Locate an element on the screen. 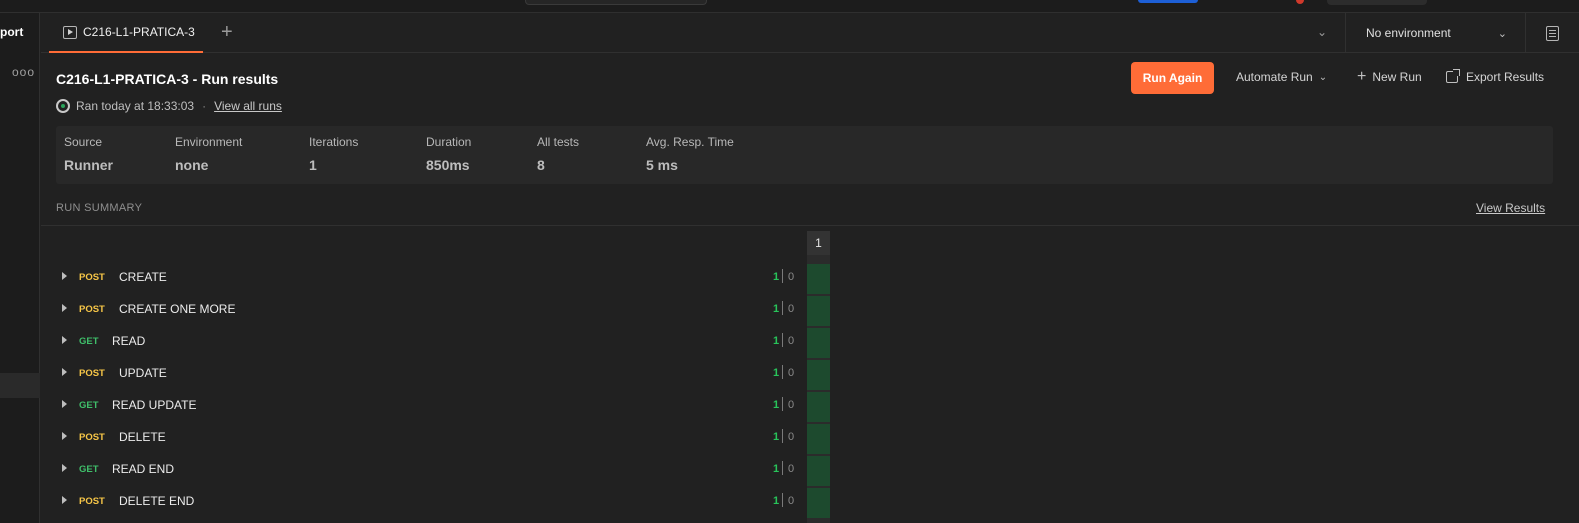 Image resolution: width=1579 pixels, height=523 pixels. stat-iterations: Iterations 1 is located at coordinates (333, 154).